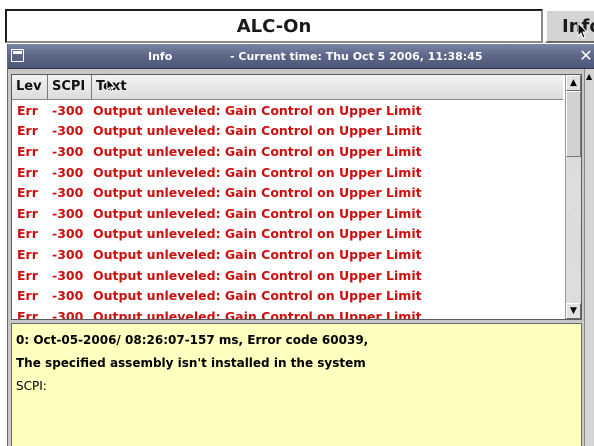 This screenshot has width=594, height=446. Describe the element at coordinates (586, 56) in the screenshot. I see `close-icon: ✕` at that location.